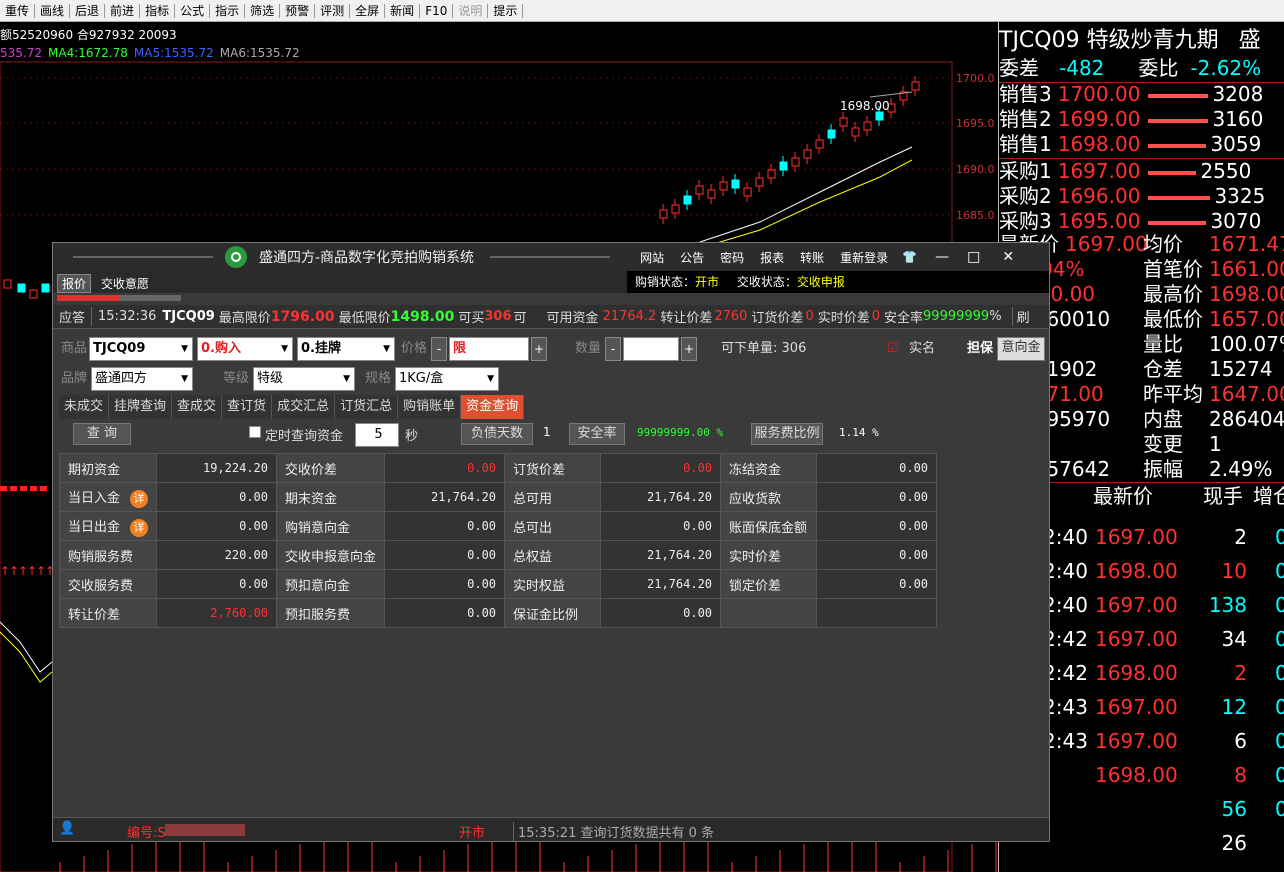 This screenshot has height=872, width=1284. What do you see at coordinates (141, 349) in the screenshot?
I see `goods-select: TJCQ09 ▼` at bounding box center [141, 349].